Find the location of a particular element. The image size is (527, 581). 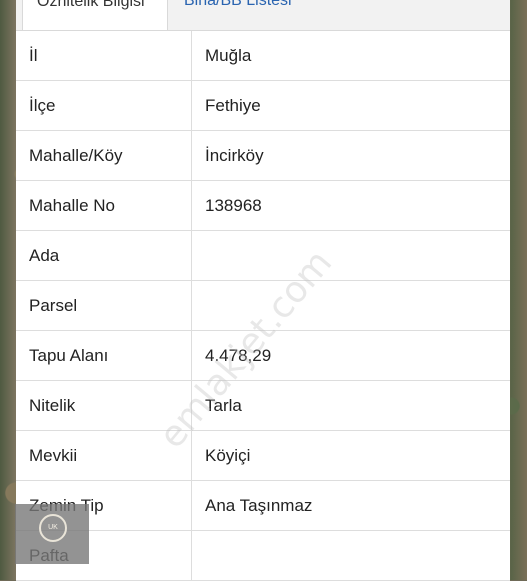

table-row: Ada is located at coordinates (263, 255).